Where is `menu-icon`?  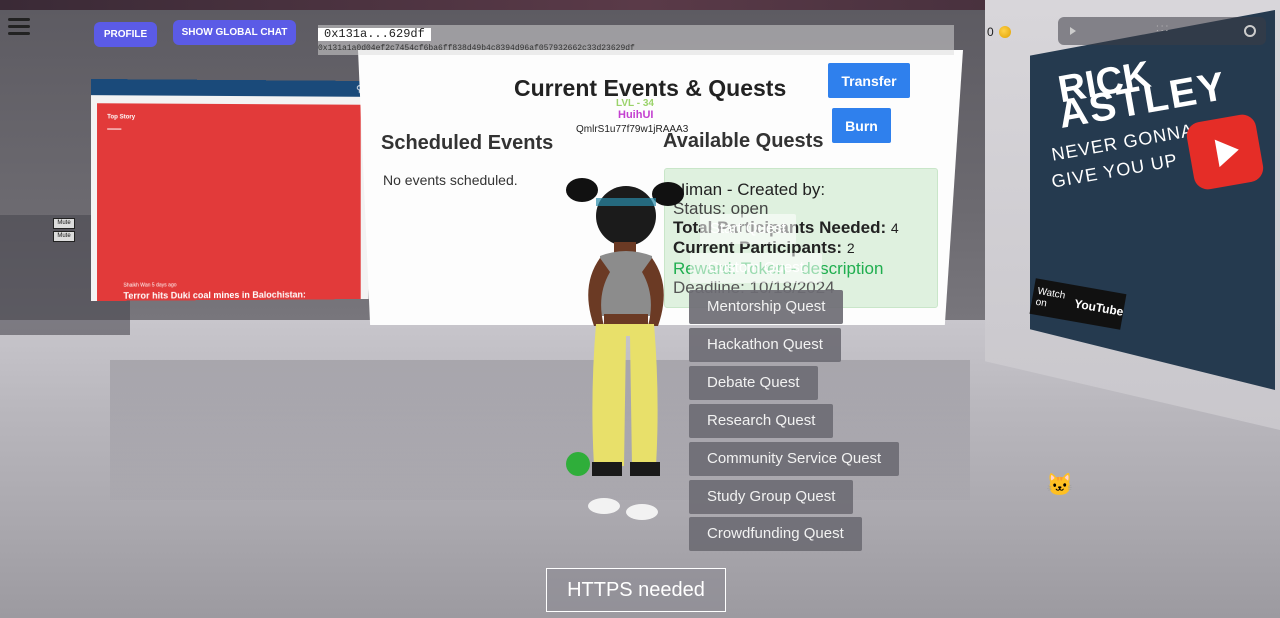 menu-icon is located at coordinates (19, 27).